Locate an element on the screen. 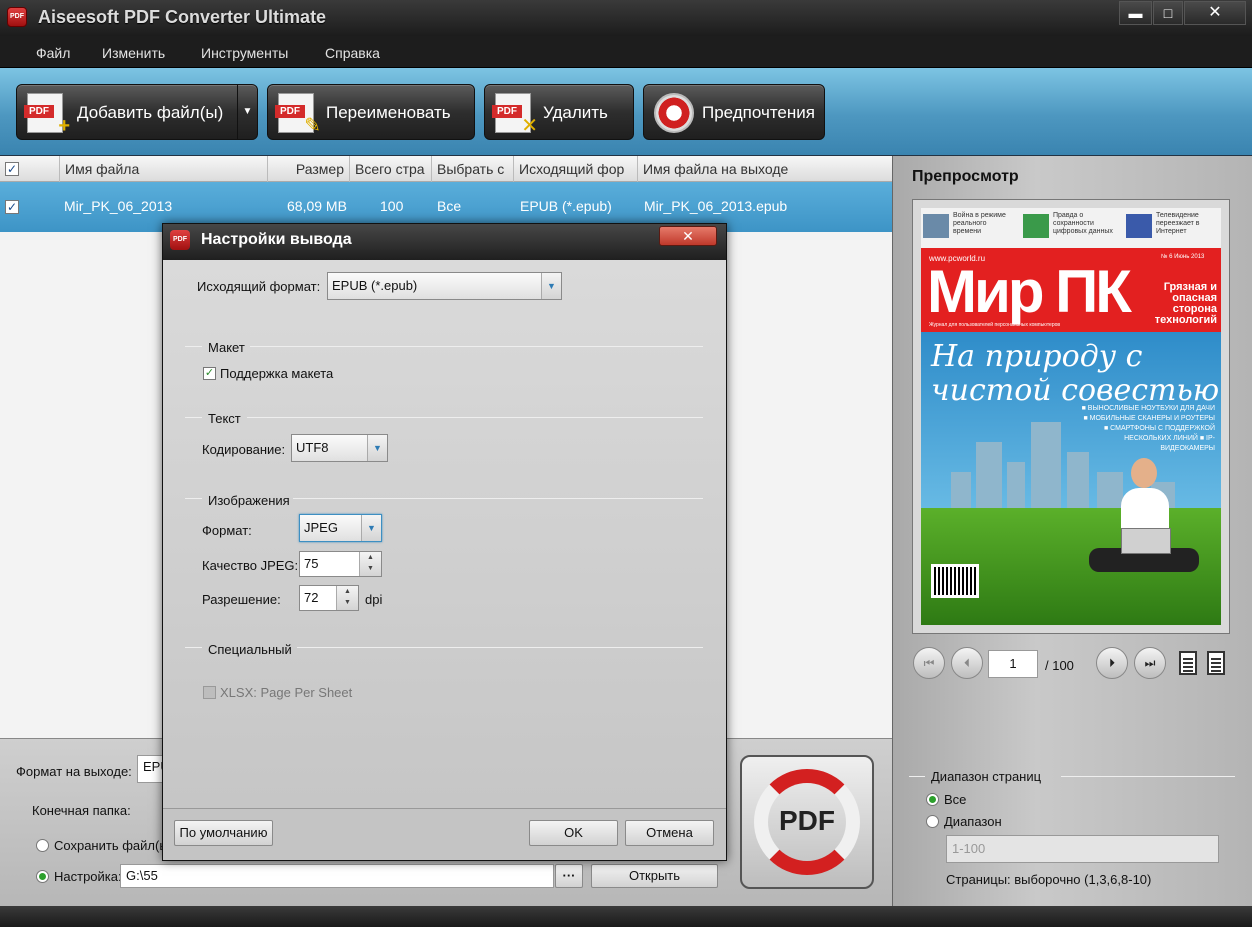 The image size is (1252, 927). rename-button: PDF ✎ Переименовать is located at coordinates (371, 112).